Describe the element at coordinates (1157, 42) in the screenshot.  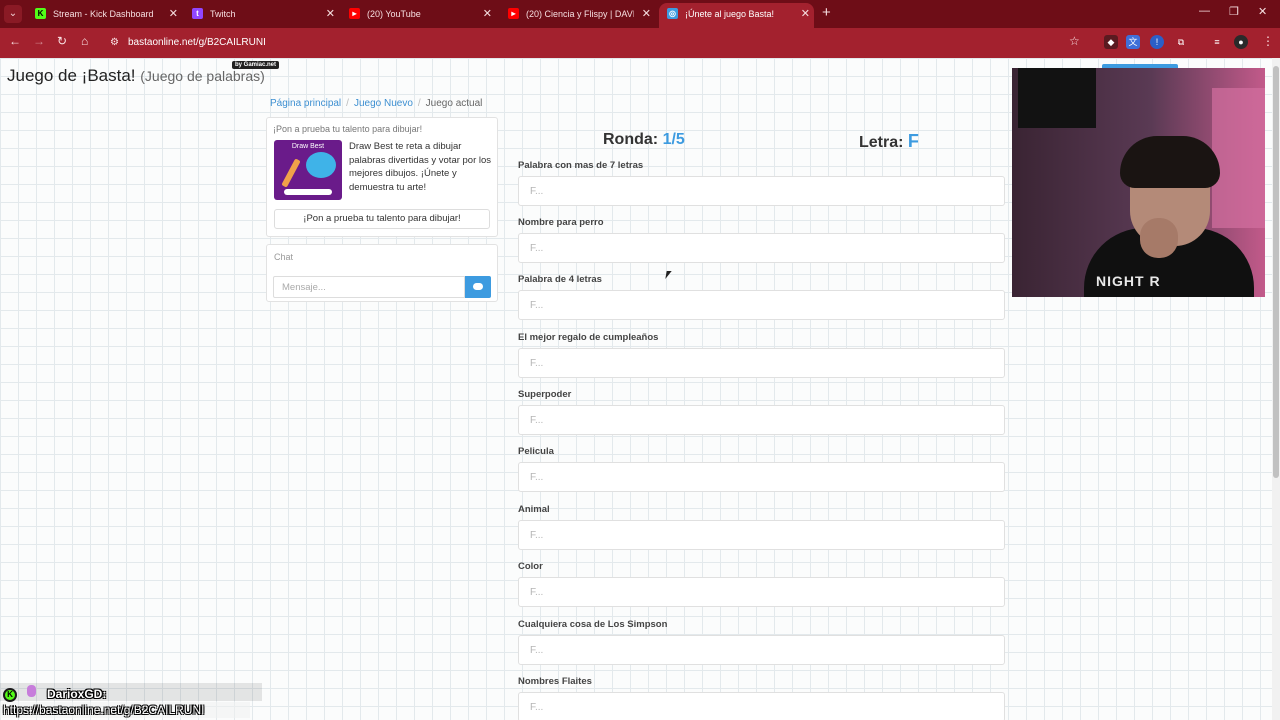
I see `shield-icon: !` at that location.